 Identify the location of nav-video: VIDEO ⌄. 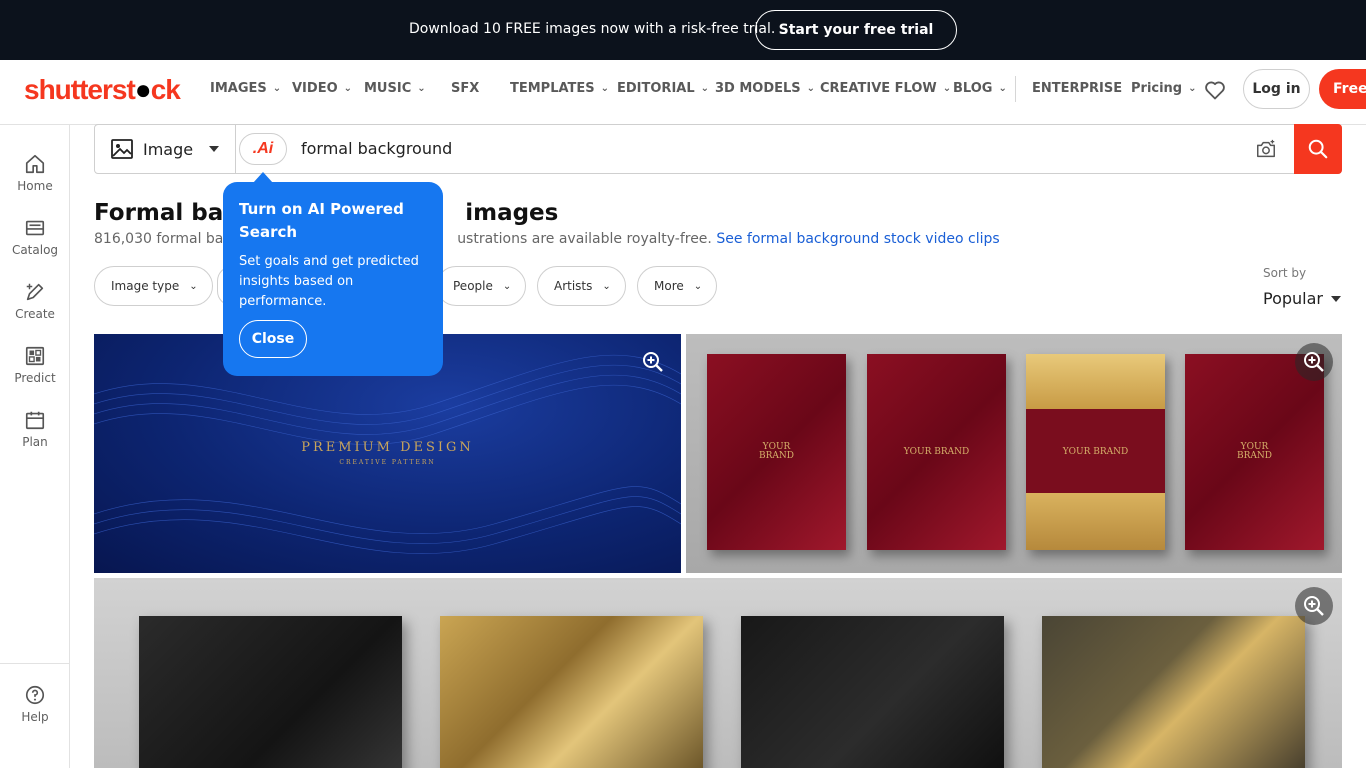
(322, 88).